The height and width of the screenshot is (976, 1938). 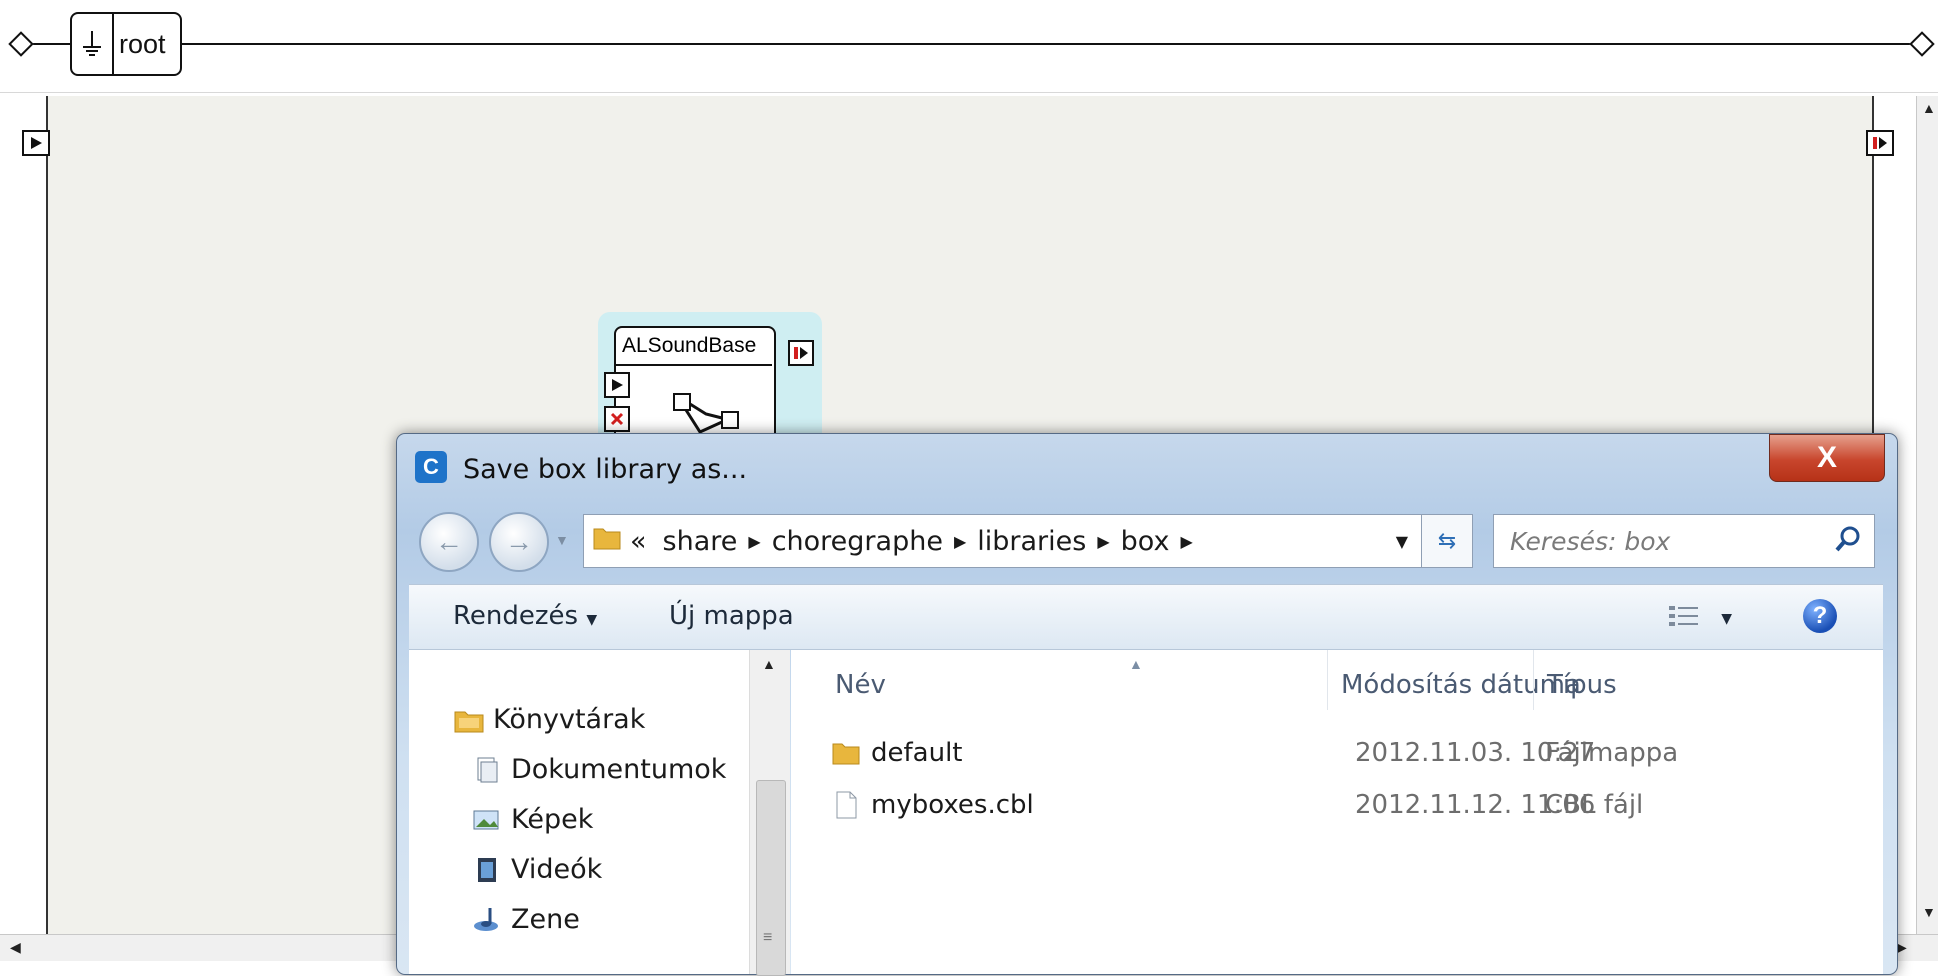 What do you see at coordinates (552, 819) in the screenshot?
I see `nav-item-label: Képek` at bounding box center [552, 819].